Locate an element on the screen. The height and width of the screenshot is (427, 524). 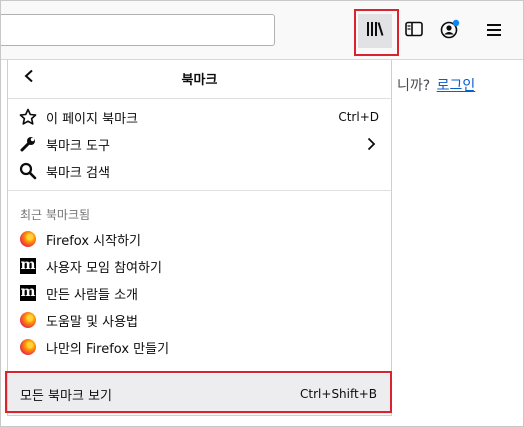
recent-bookmark-item: Firefox 시작하기 is located at coordinates (199, 239).